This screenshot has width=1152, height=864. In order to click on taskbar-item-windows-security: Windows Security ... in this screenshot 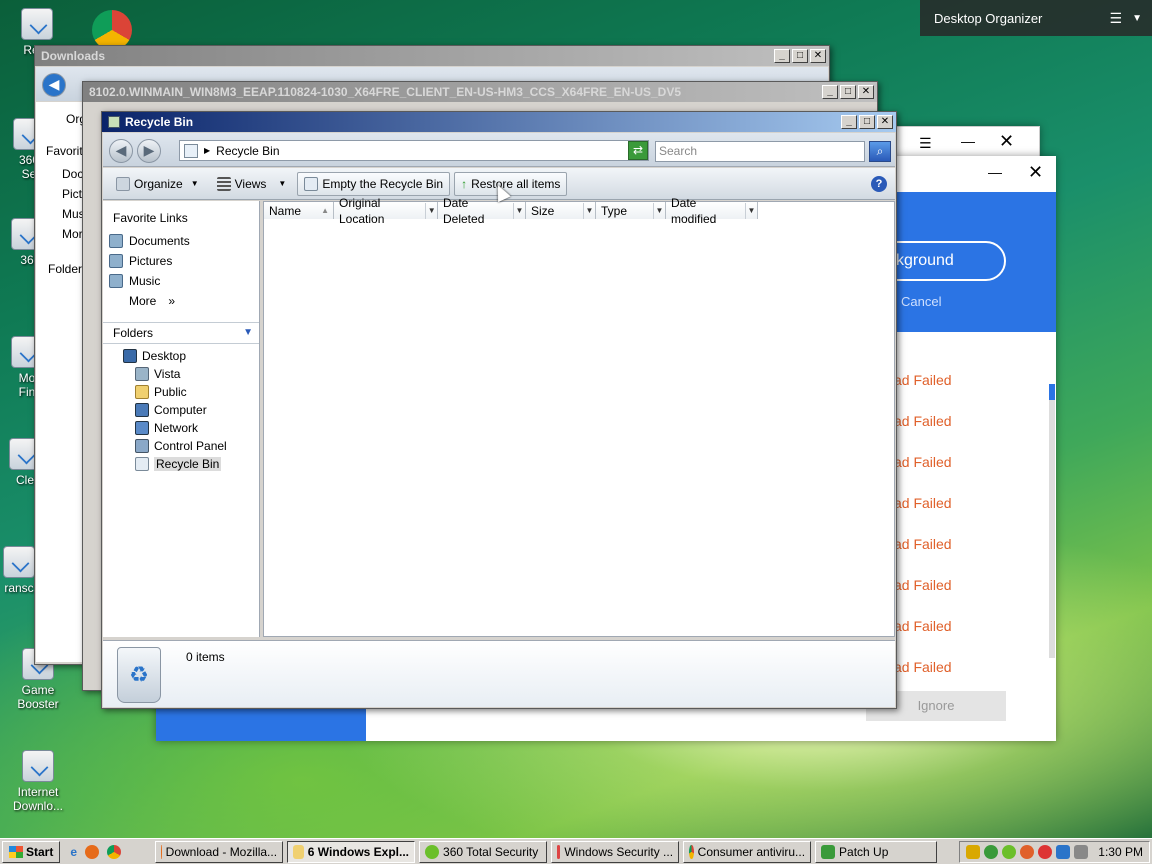, I will do `click(615, 851)`.